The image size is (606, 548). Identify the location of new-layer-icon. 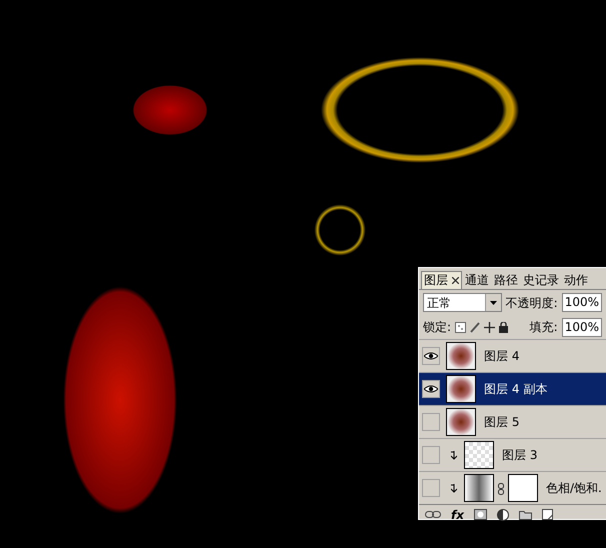
(547, 514).